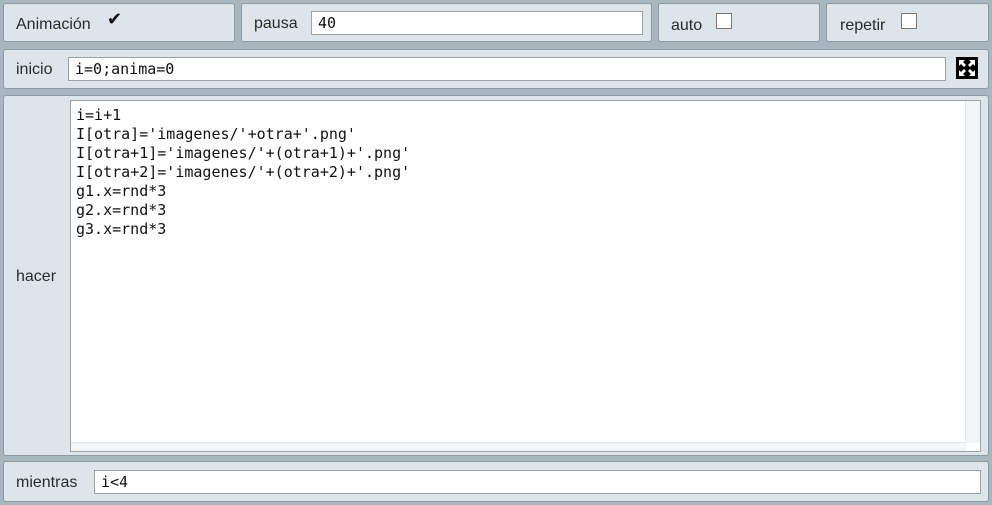 This screenshot has height=505, width=992. What do you see at coordinates (967, 68) in the screenshot?
I see `expand-icon` at bounding box center [967, 68].